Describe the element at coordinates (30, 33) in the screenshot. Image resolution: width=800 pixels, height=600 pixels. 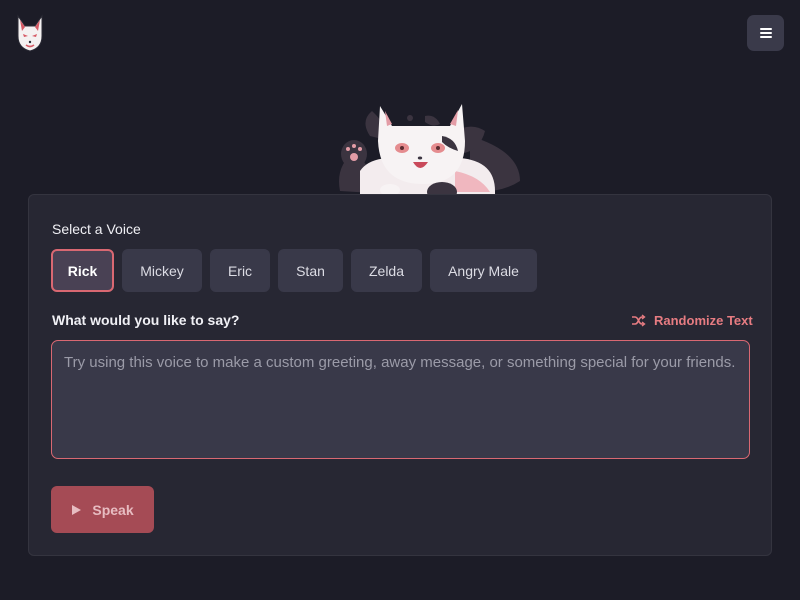
I see `fox-mask-logo-icon` at that location.